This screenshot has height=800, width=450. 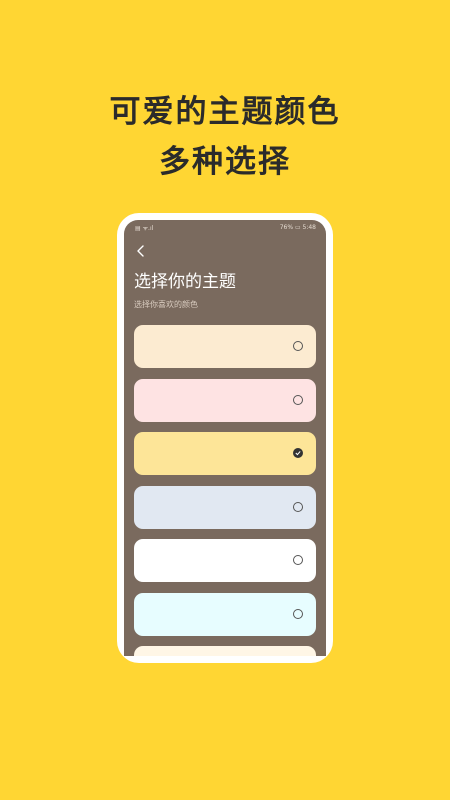 What do you see at coordinates (225, 228) in the screenshot?
I see `status-bar: ▤ ᯤ.ıl 76% ▭ 5:48` at bounding box center [225, 228].